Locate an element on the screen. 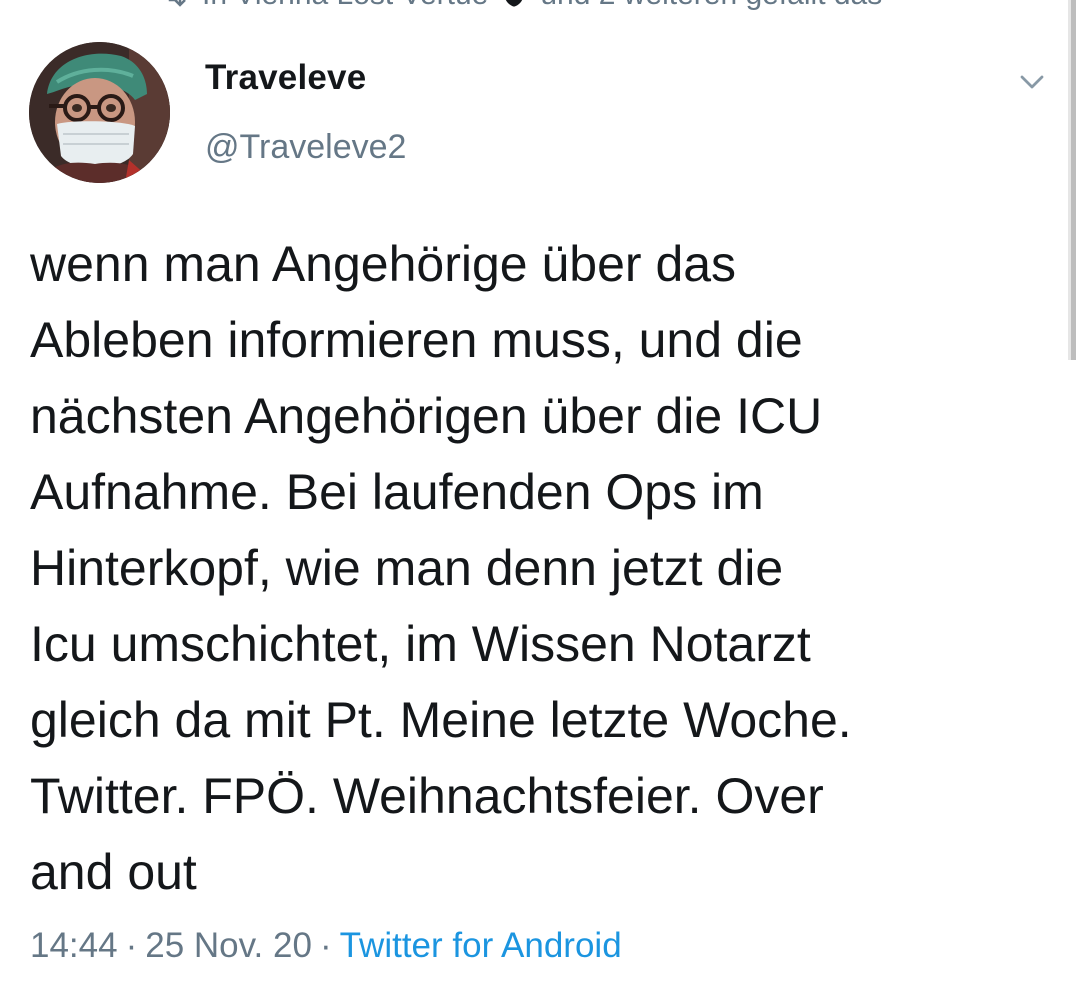 This screenshot has height=1000, width=1076. avatar-photo is located at coordinates (99, 112).